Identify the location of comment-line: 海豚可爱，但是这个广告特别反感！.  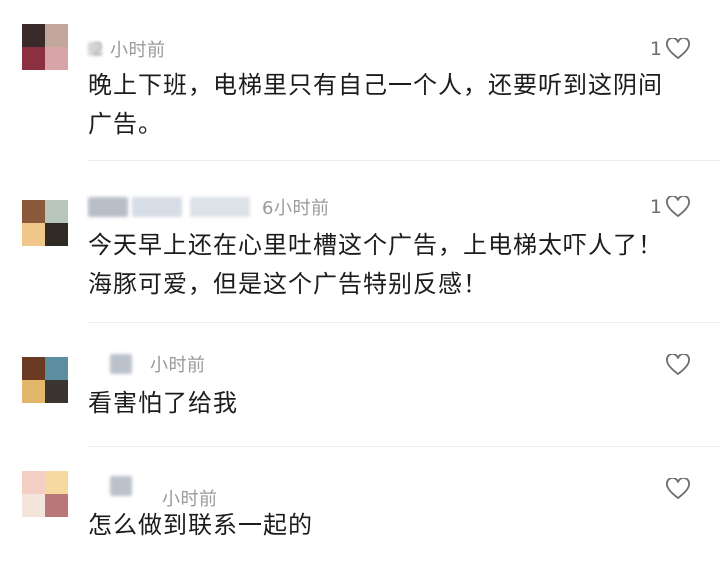
(288, 284).